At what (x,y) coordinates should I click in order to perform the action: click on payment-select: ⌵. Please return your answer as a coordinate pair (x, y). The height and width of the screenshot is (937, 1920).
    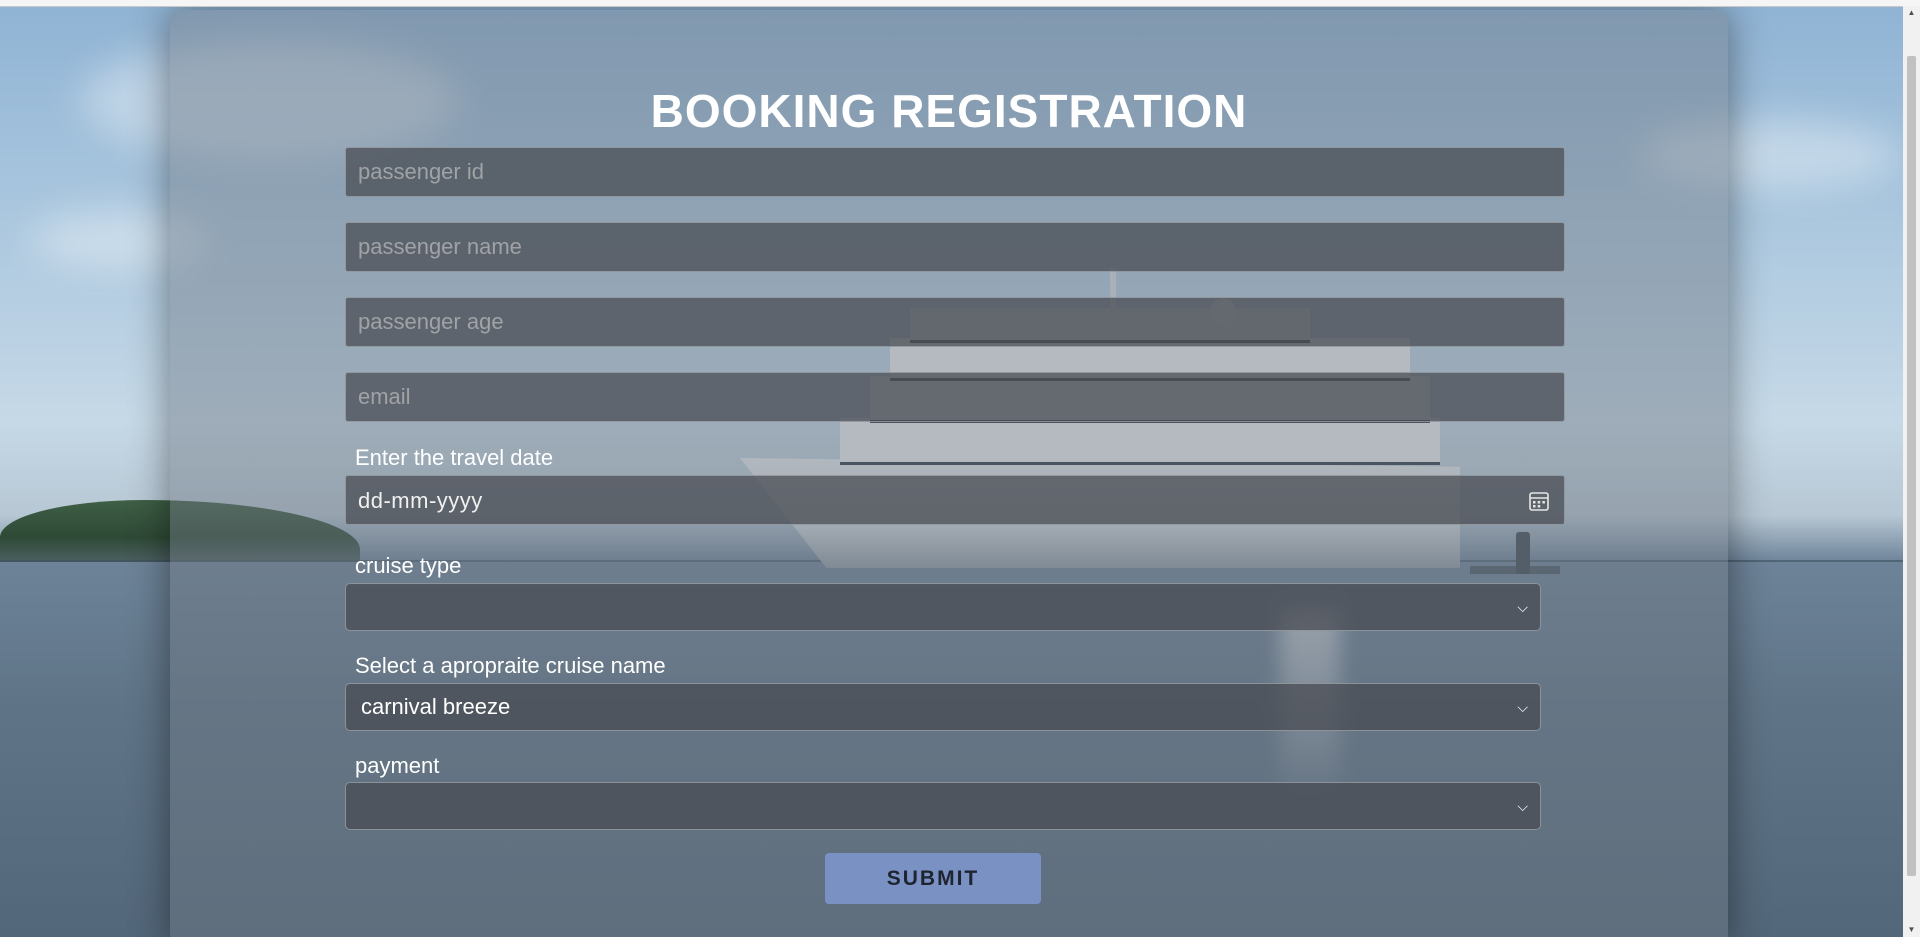
    Looking at the image, I should click on (943, 806).